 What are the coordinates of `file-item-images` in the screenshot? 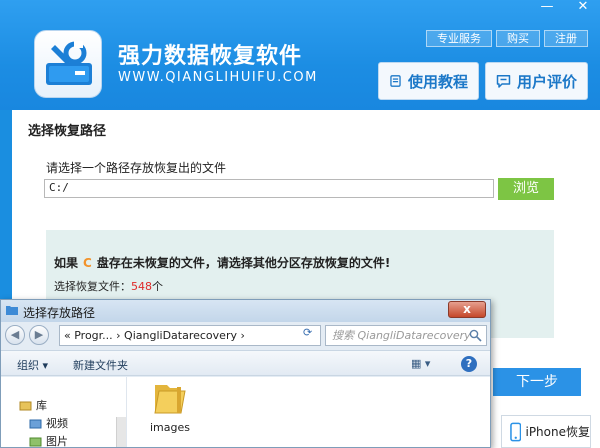 It's located at (171, 398).